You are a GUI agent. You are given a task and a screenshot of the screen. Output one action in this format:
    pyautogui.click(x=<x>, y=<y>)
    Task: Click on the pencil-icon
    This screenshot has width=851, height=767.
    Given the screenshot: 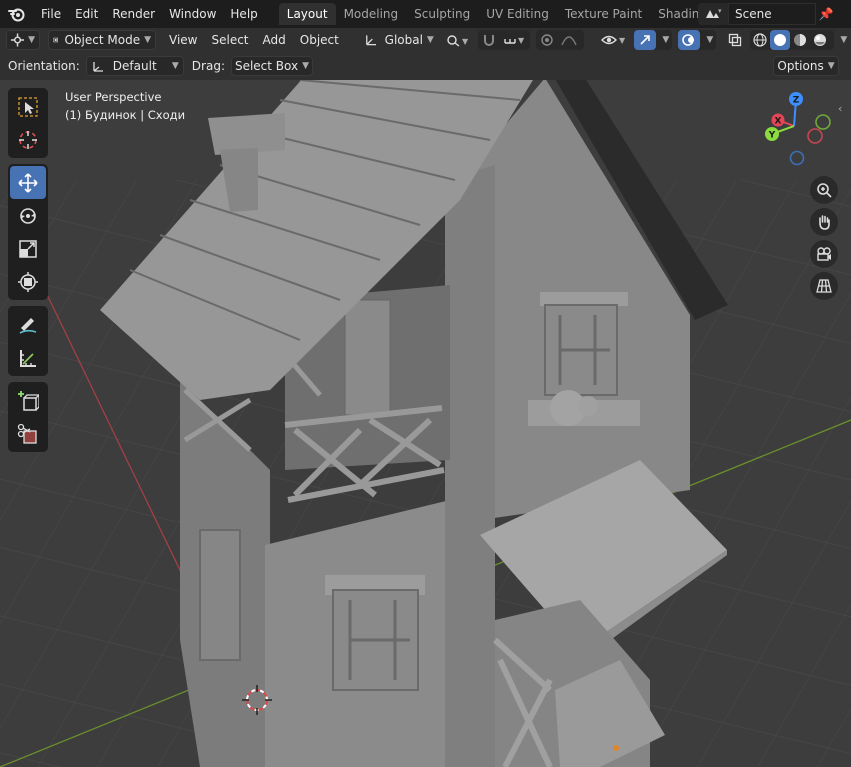 What is the action you would take?
    pyautogui.click(x=28, y=325)
    